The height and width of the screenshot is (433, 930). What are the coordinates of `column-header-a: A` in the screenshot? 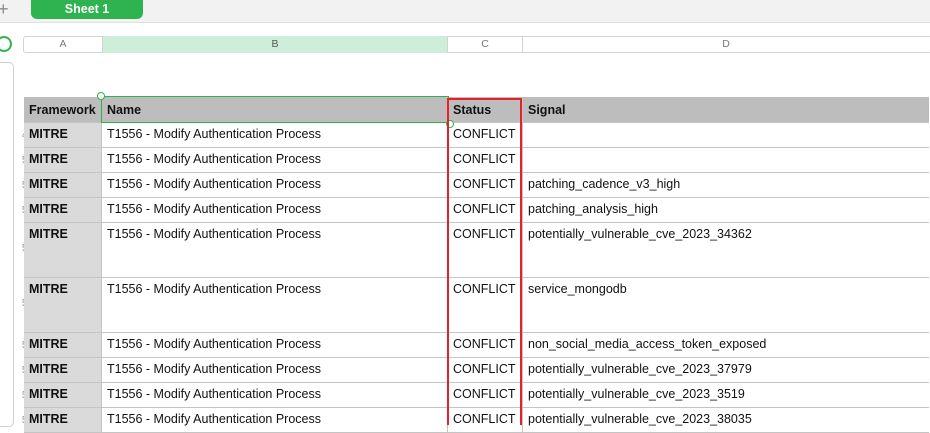 It's located at (63, 44).